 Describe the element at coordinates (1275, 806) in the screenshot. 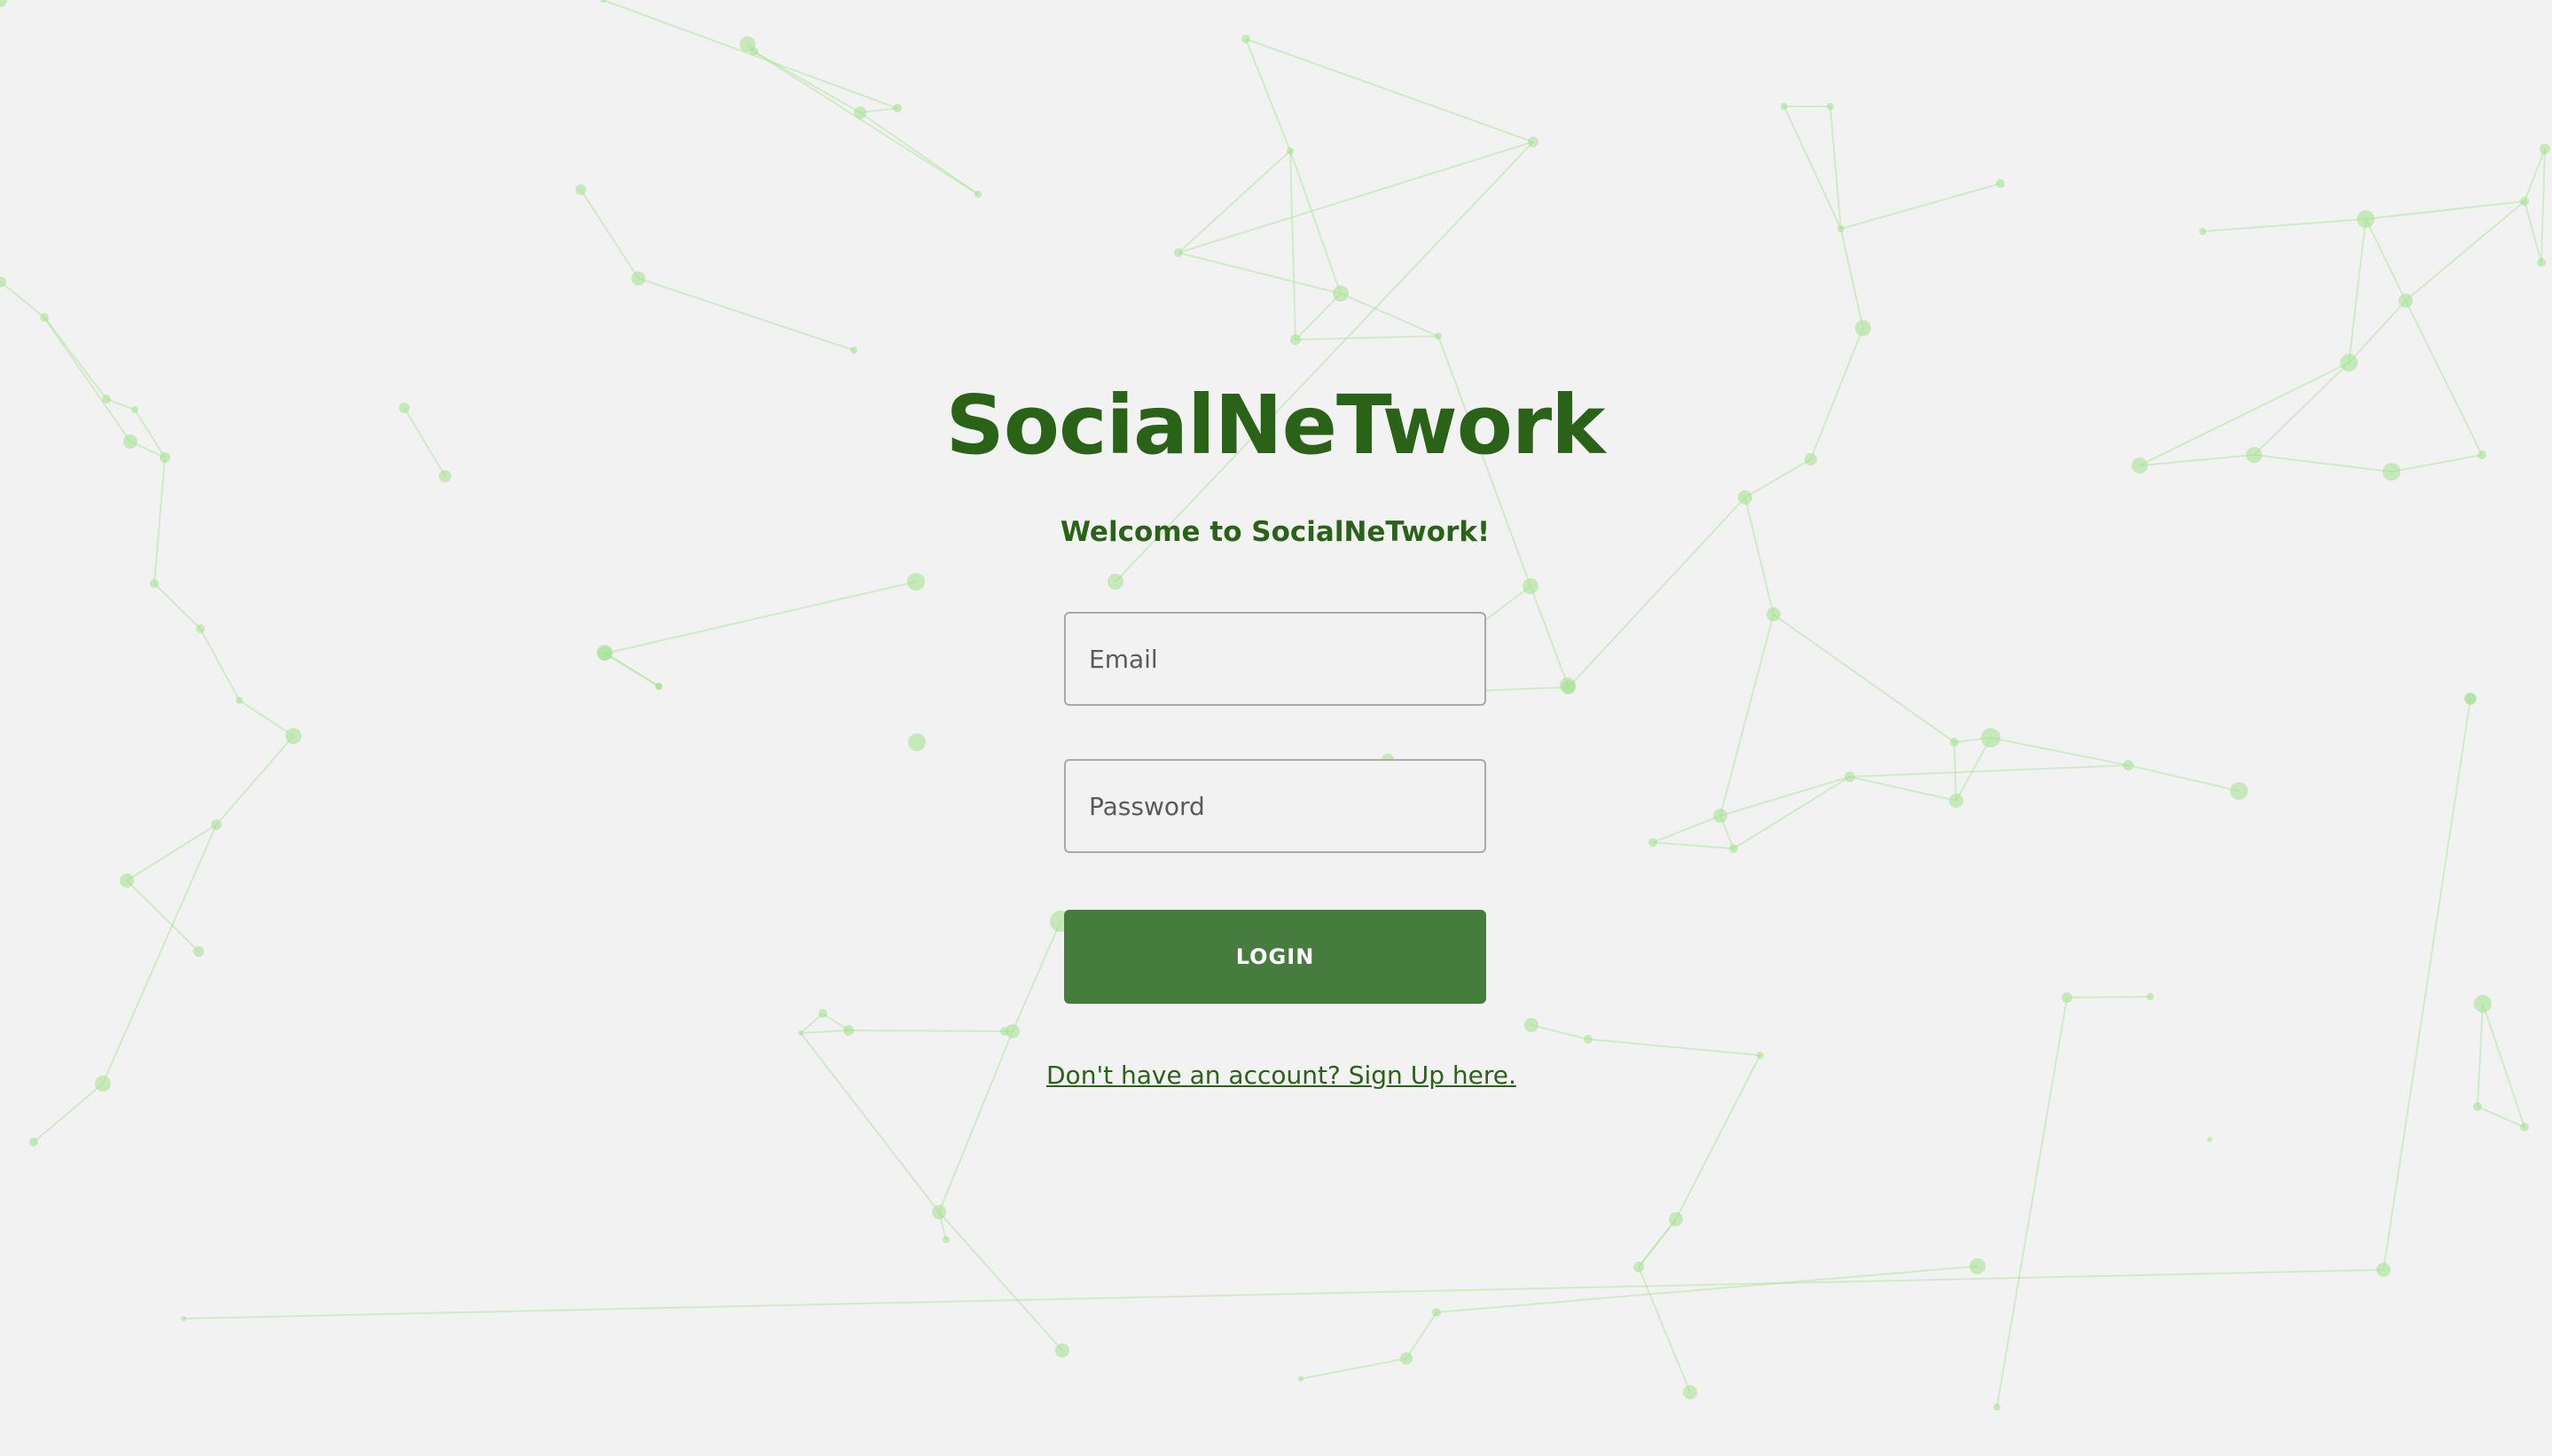

I see `password-input` at that location.